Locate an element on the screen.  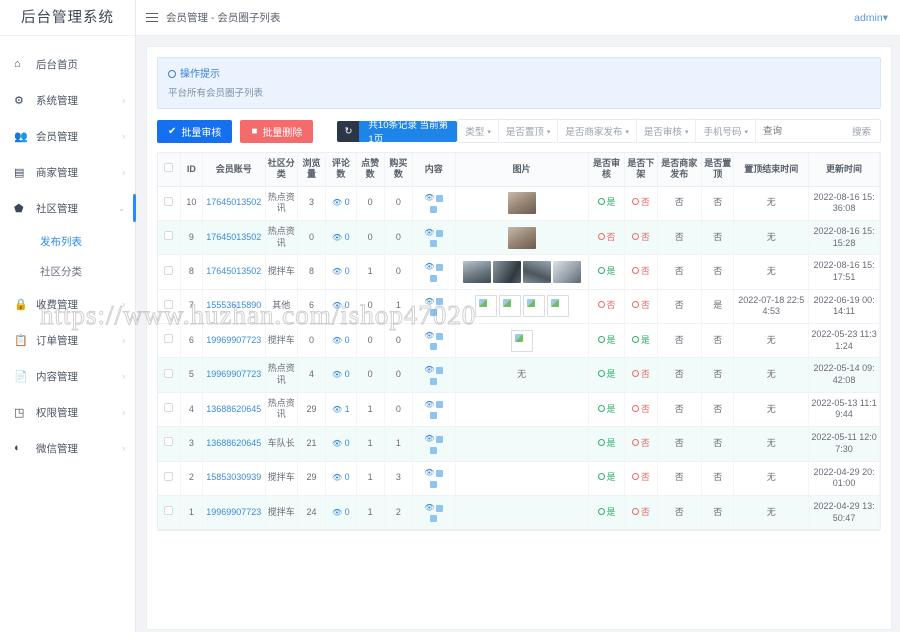
select-all-header is located at coordinates (169, 170).